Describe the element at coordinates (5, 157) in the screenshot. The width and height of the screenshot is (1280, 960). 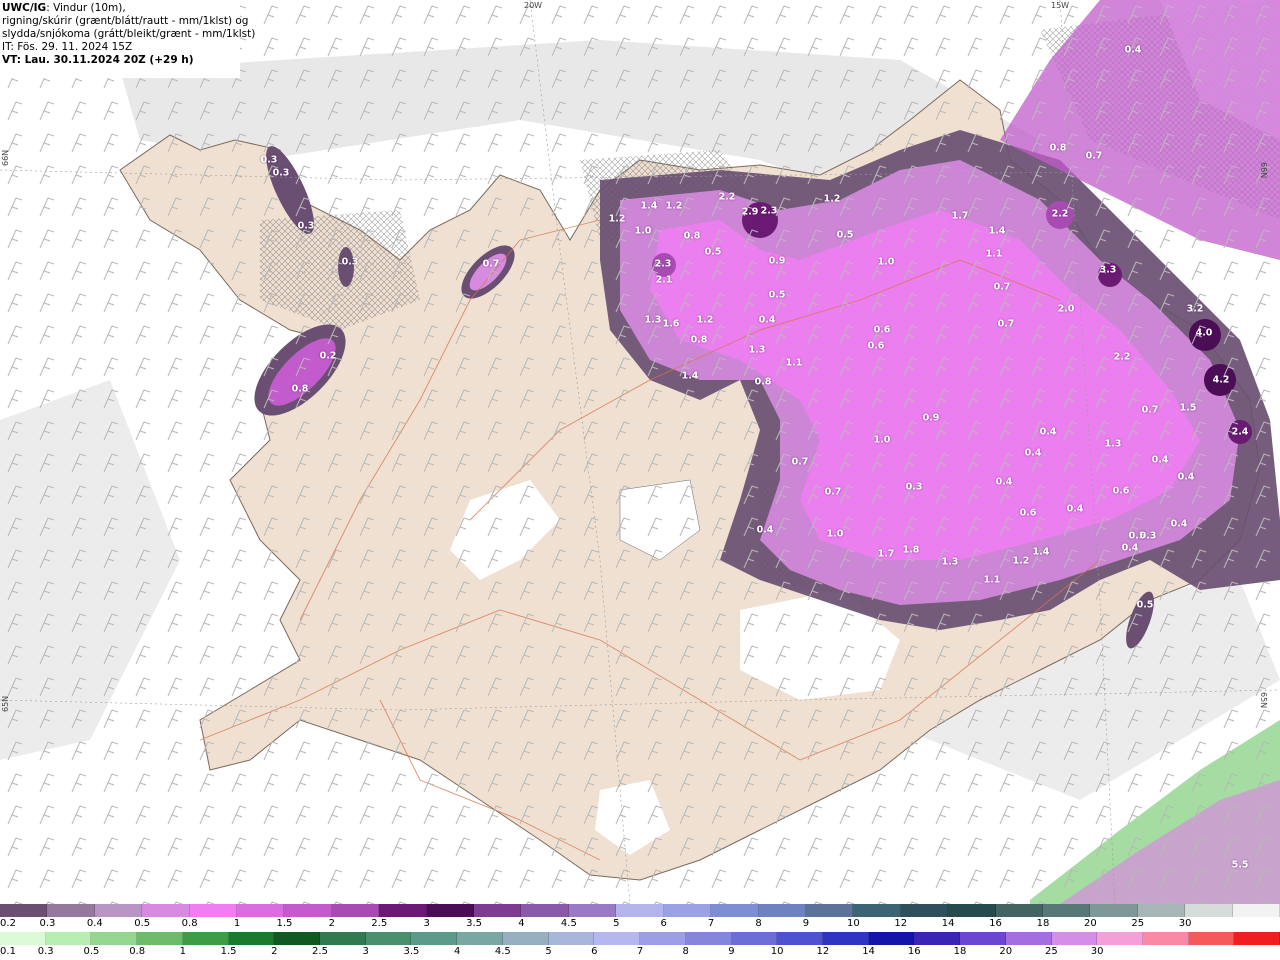
I see `lat-label-66n-left: 66N` at that location.